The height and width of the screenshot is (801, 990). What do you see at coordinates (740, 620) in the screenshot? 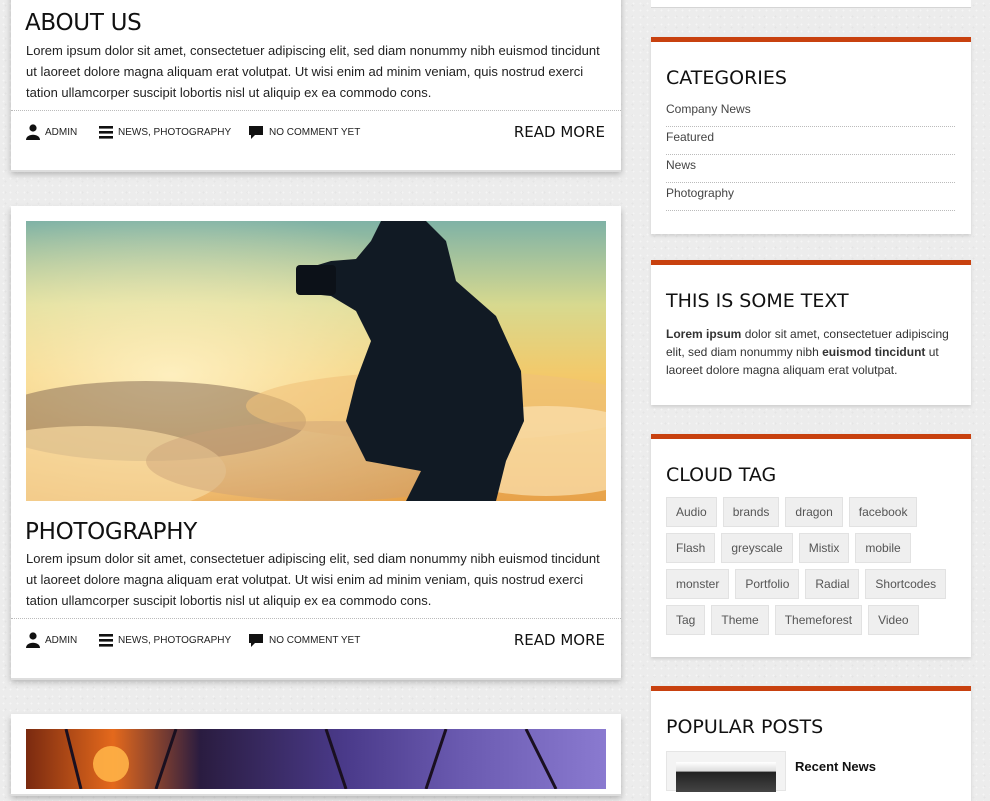
I see `tag-link: Theme` at bounding box center [740, 620].